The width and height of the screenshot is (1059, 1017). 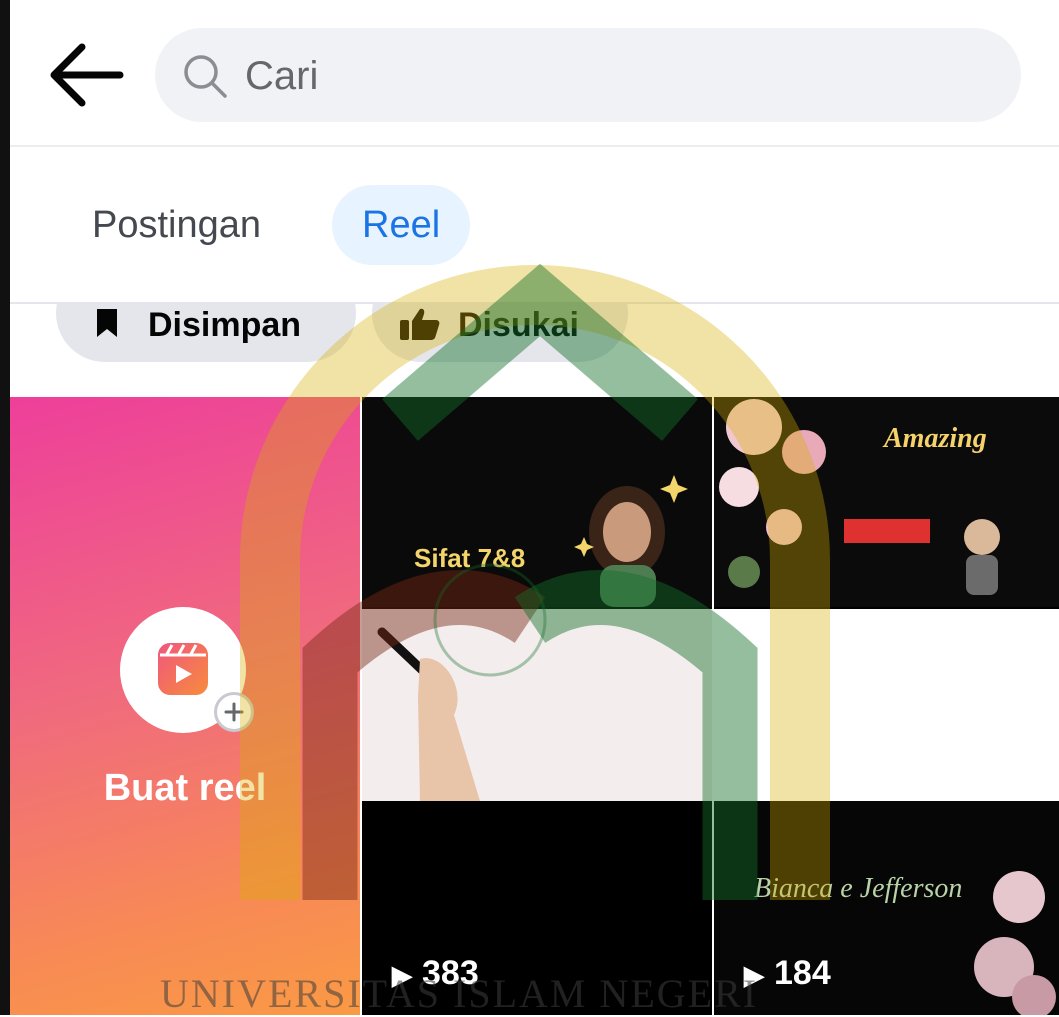 I want to click on filter-chips: Disimpan Disukai, so click(x=534, y=350).